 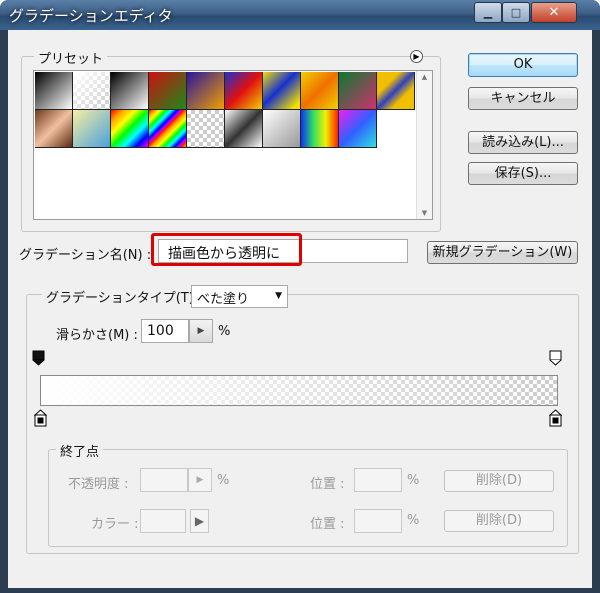 What do you see at coordinates (523, 65) in the screenshot?
I see `ok-button: OK` at bounding box center [523, 65].